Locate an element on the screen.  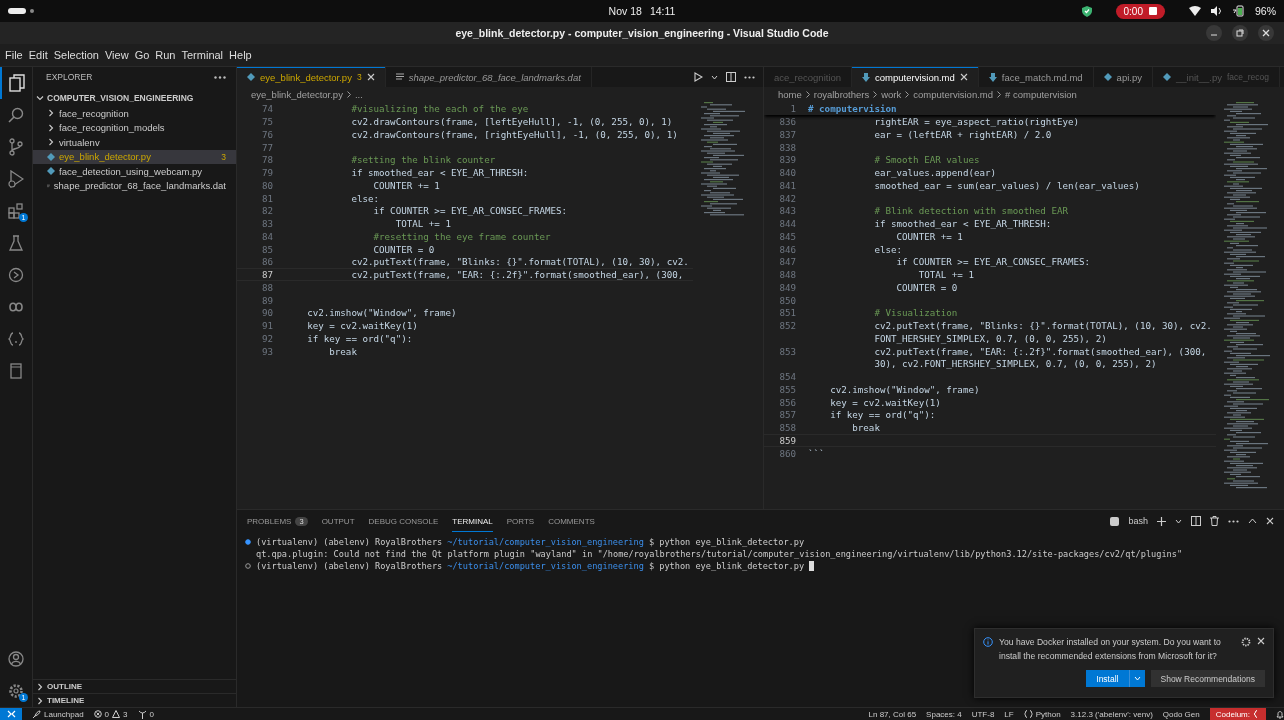
menu-item: Selection is located at coordinates (76, 55).